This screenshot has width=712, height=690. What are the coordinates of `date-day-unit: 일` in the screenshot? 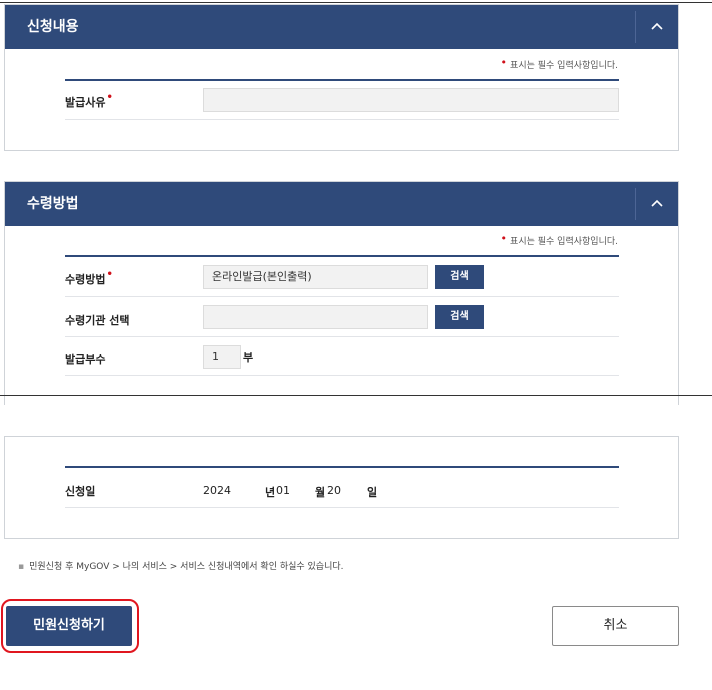 It's located at (372, 492).